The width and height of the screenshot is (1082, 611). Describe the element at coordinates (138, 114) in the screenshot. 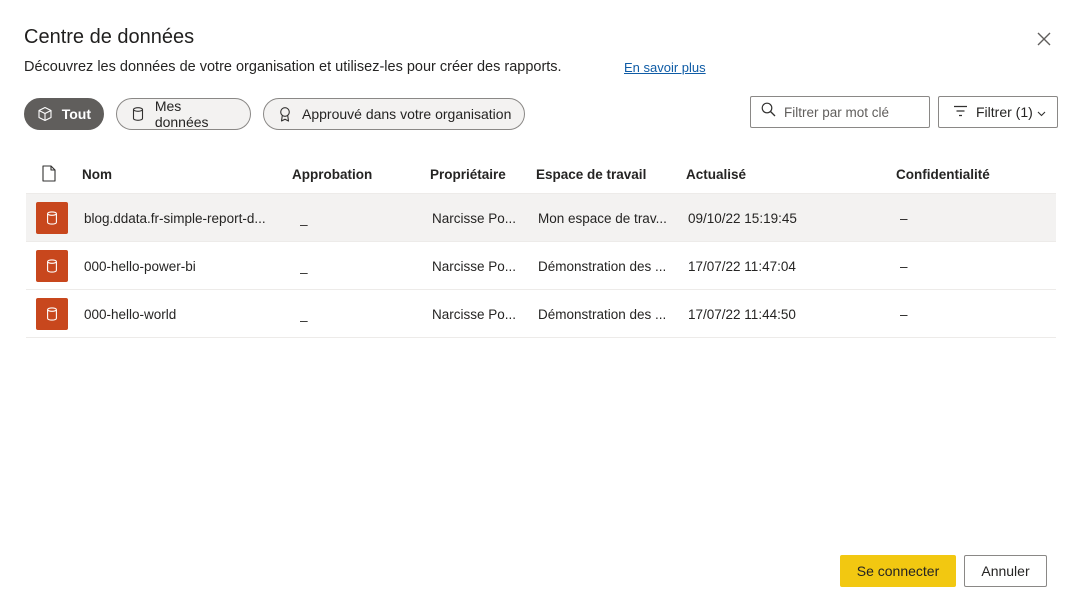

I see `database-icon` at that location.